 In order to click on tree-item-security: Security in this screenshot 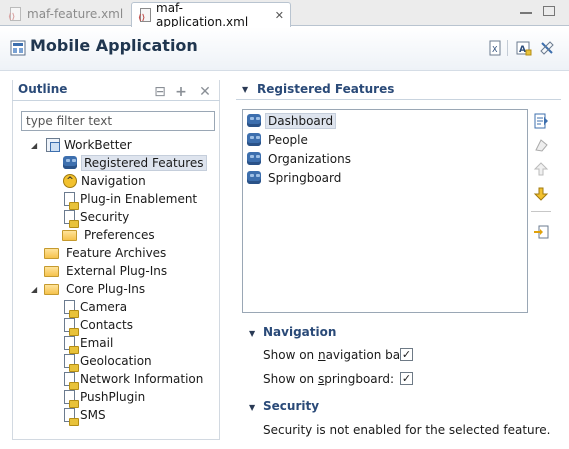, I will do `click(97, 218)`.